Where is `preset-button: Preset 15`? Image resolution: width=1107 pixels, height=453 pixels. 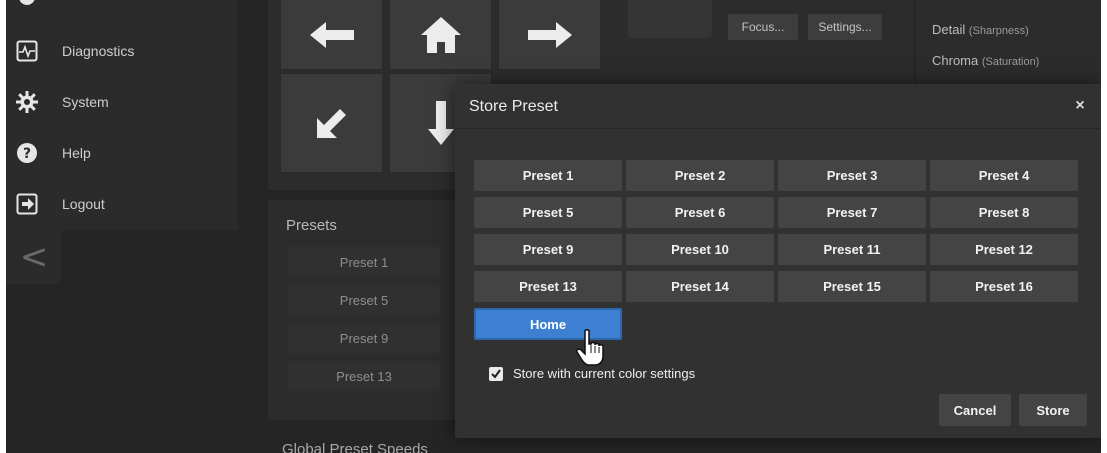 preset-button: Preset 15 is located at coordinates (852, 286).